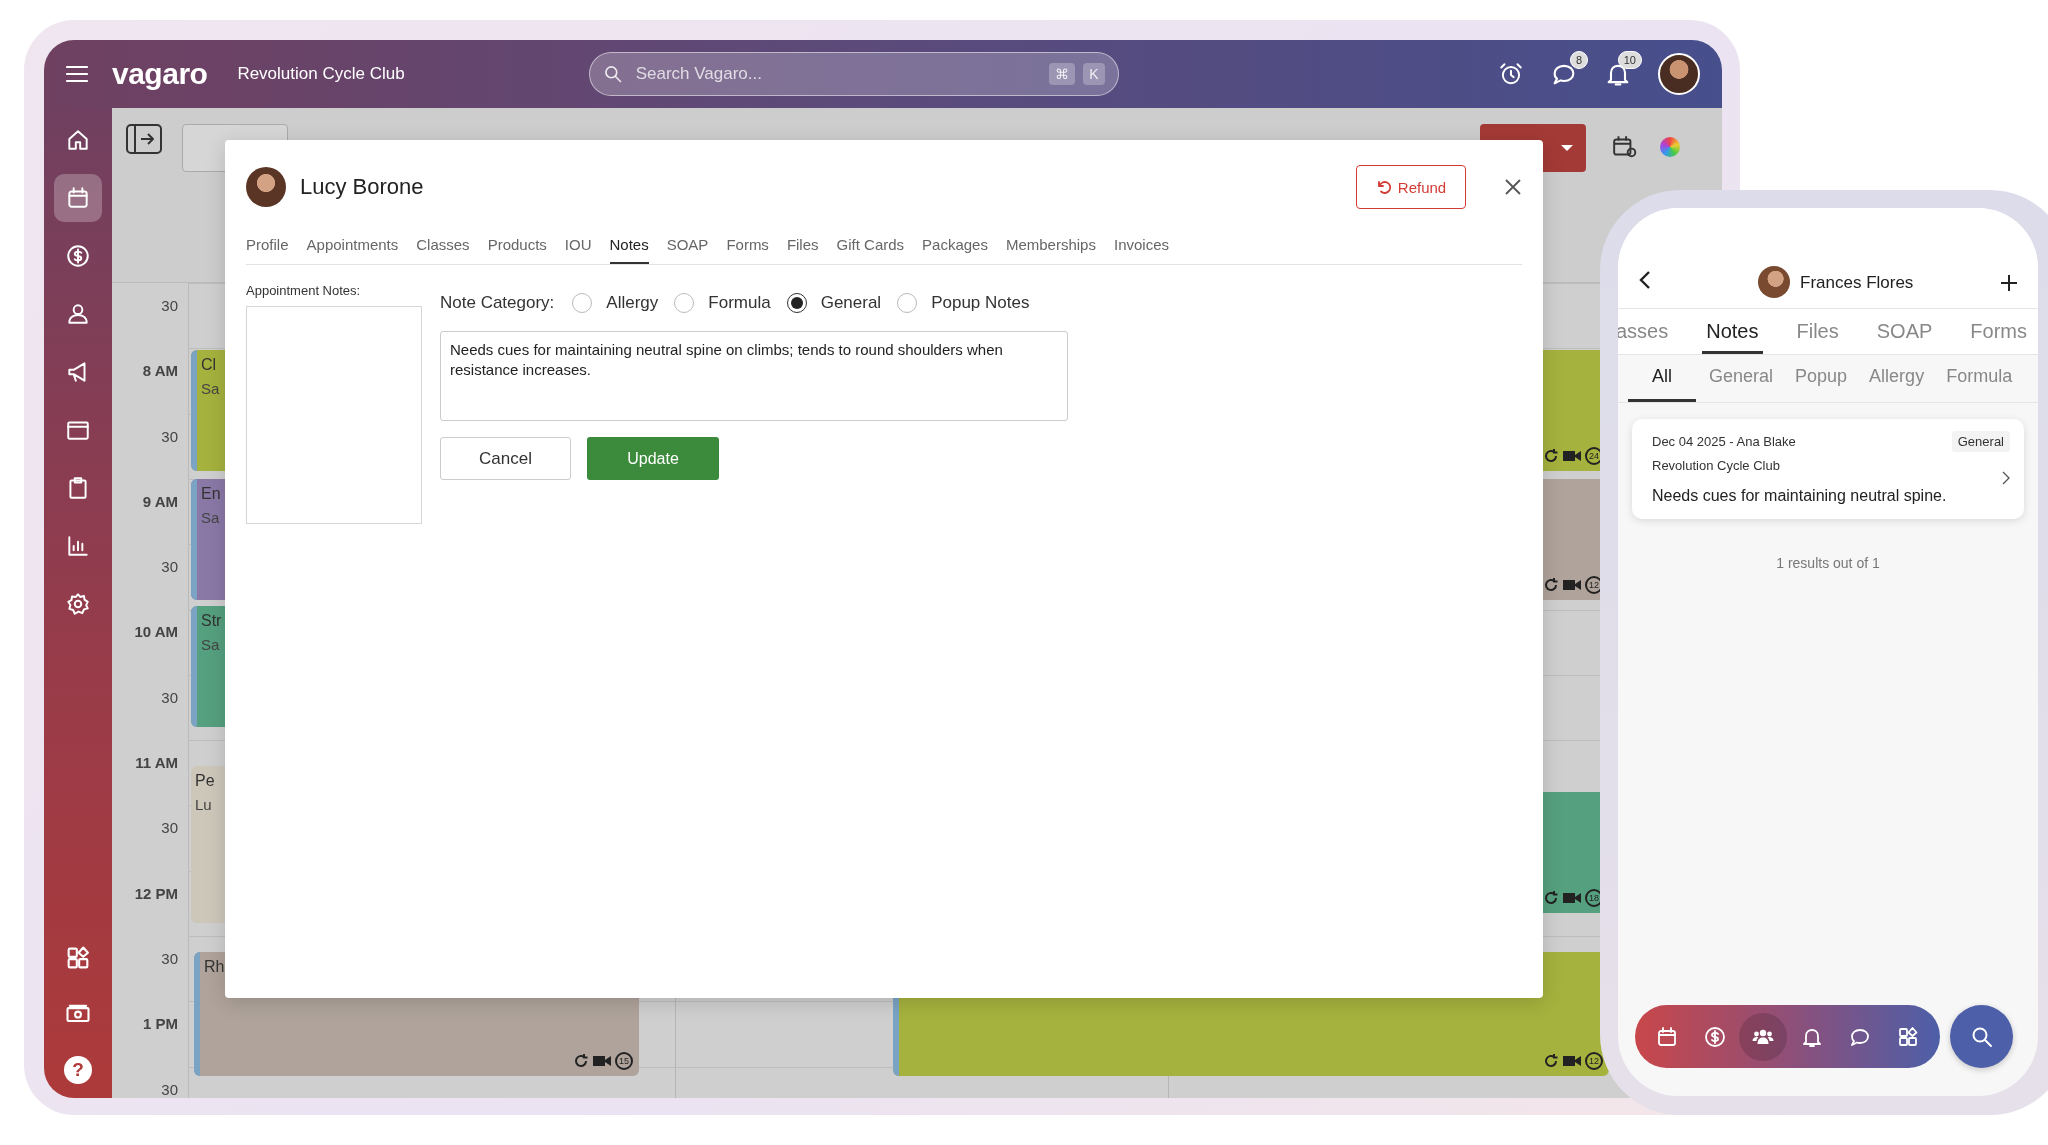  Describe the element at coordinates (505, 458) in the screenshot. I see `cancel-button: Cancel` at that location.